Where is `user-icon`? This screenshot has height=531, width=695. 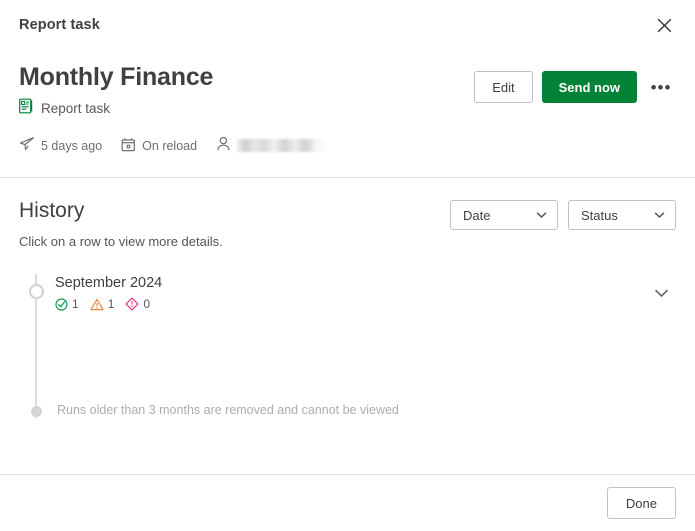 user-icon is located at coordinates (223, 145).